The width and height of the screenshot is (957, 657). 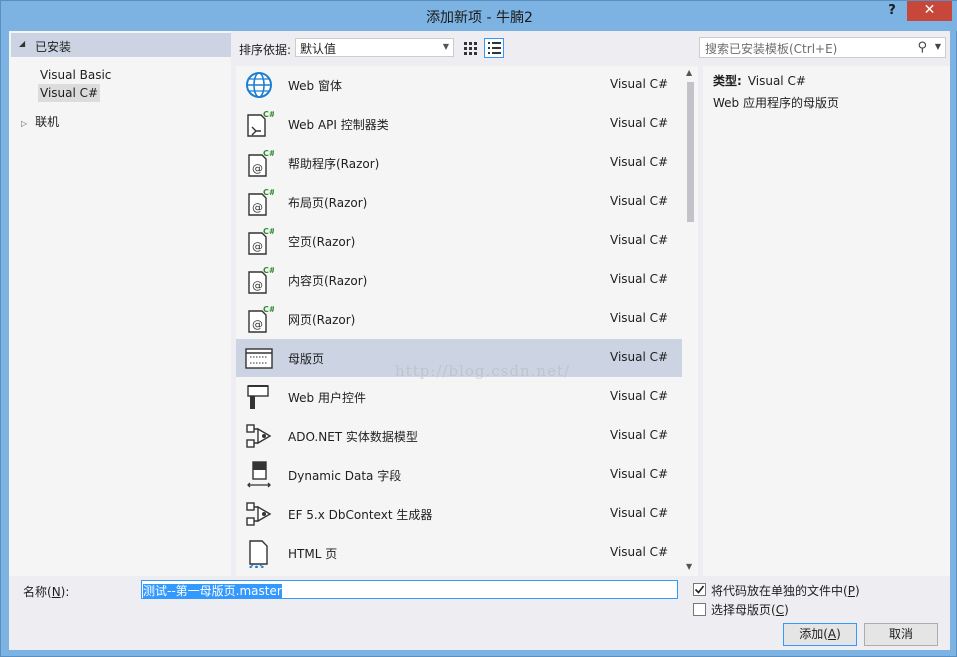 What do you see at coordinates (315, 86) in the screenshot?
I see `template-name: Web 窗体` at bounding box center [315, 86].